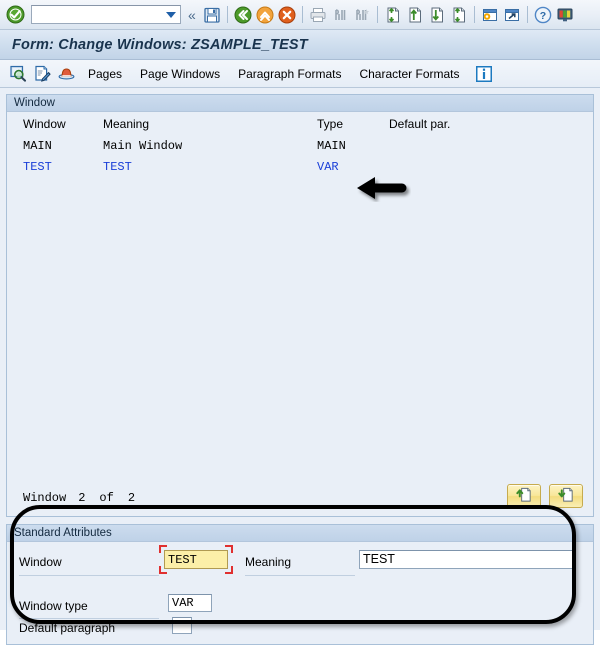 This screenshot has width=600, height=645. Describe the element at coordinates (300, 124) in the screenshot. I see `table-header-row: Window Meaning Type Default par.` at that location.